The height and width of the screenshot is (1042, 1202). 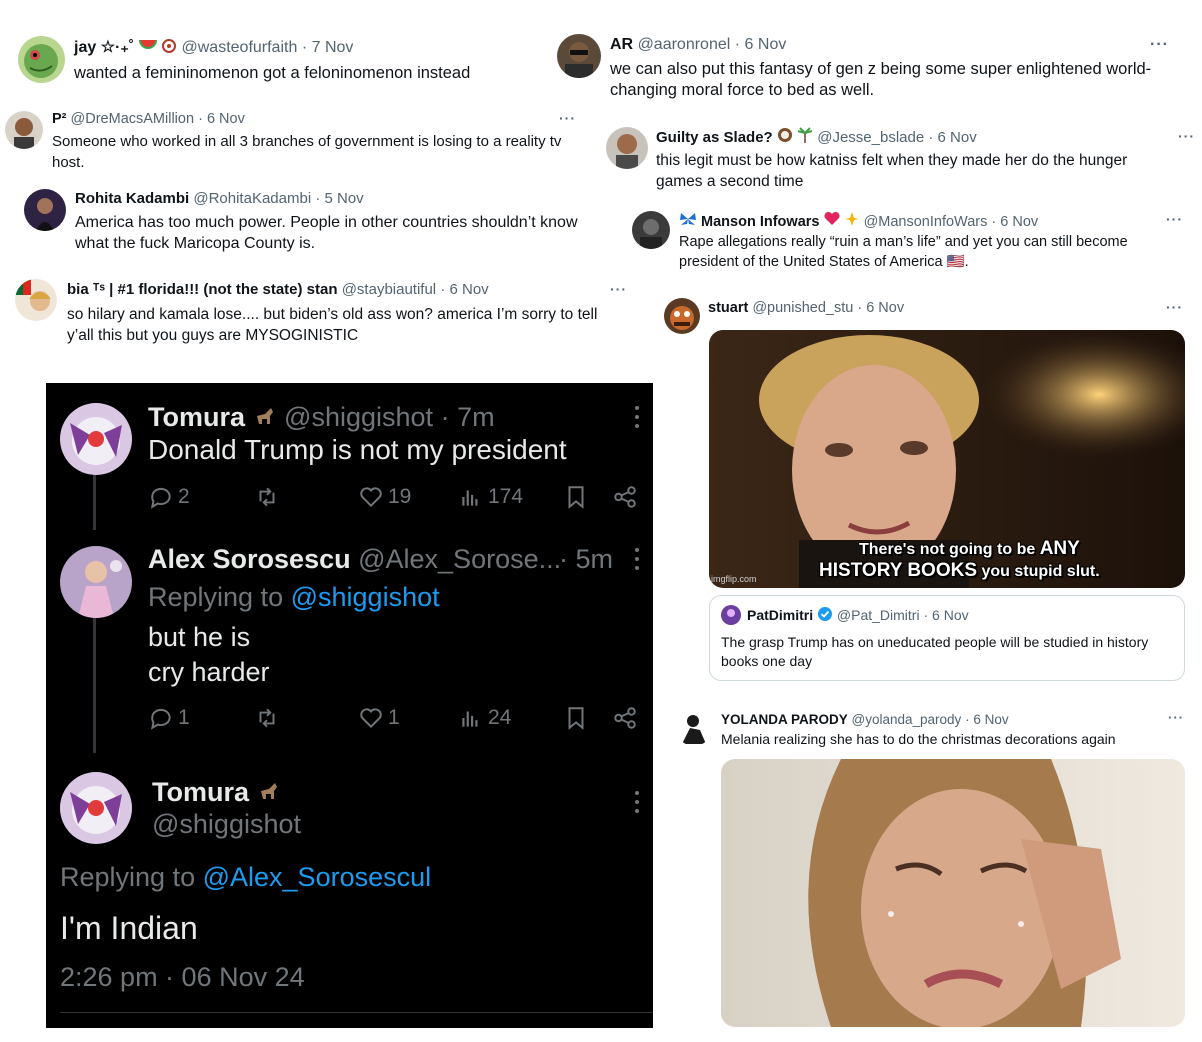 I want to click on like-button: 1, so click(x=379, y=718).